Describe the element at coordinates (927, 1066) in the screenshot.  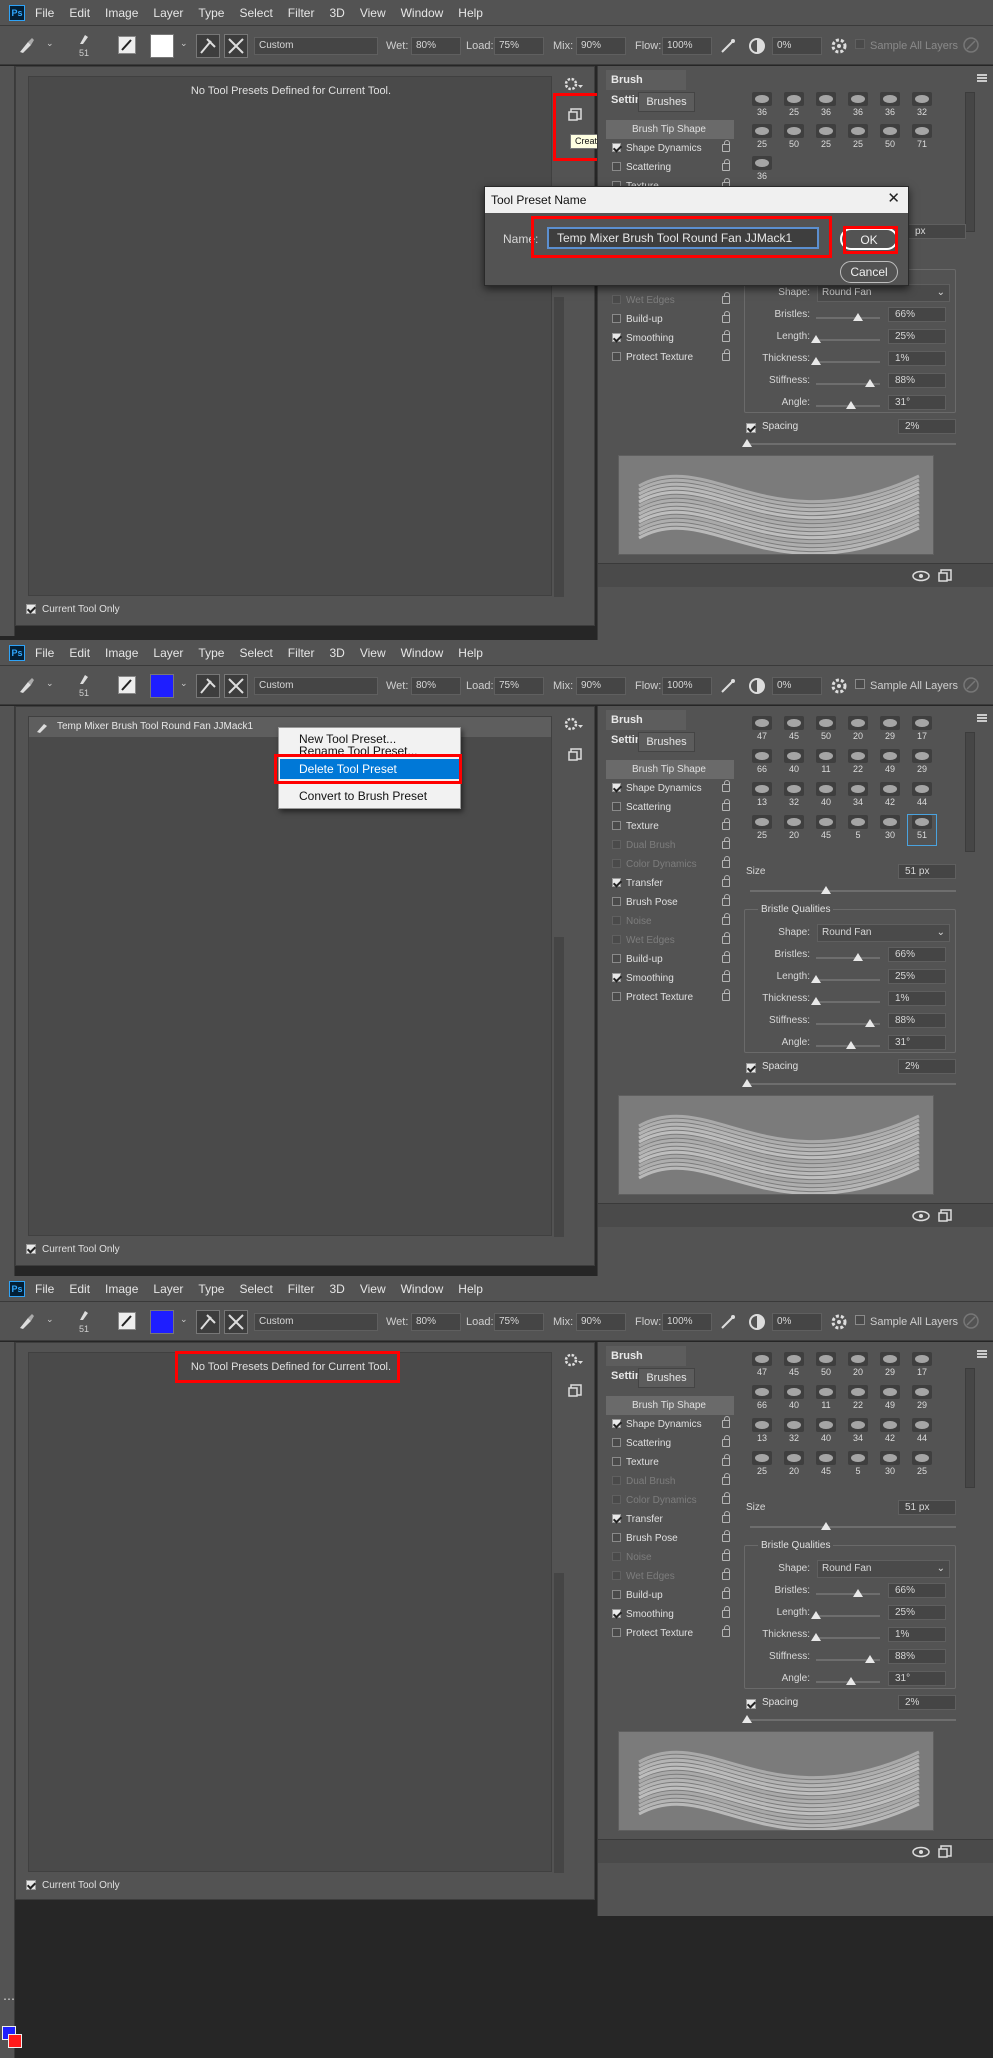
I see `spacing-field: 2%` at that location.